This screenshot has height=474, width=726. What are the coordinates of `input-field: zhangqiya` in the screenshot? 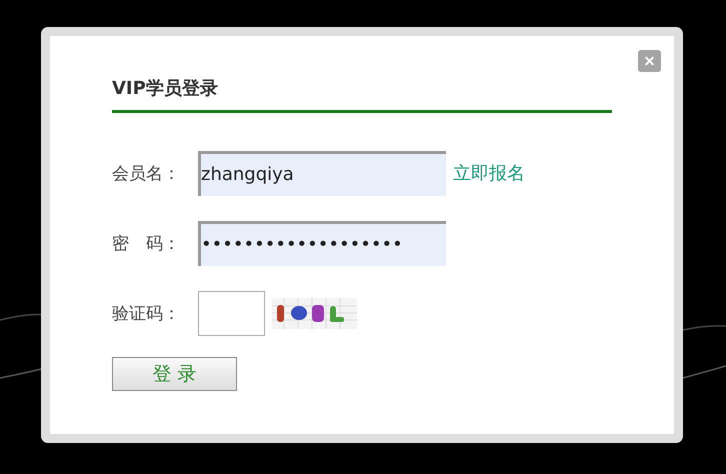 It's located at (322, 173).